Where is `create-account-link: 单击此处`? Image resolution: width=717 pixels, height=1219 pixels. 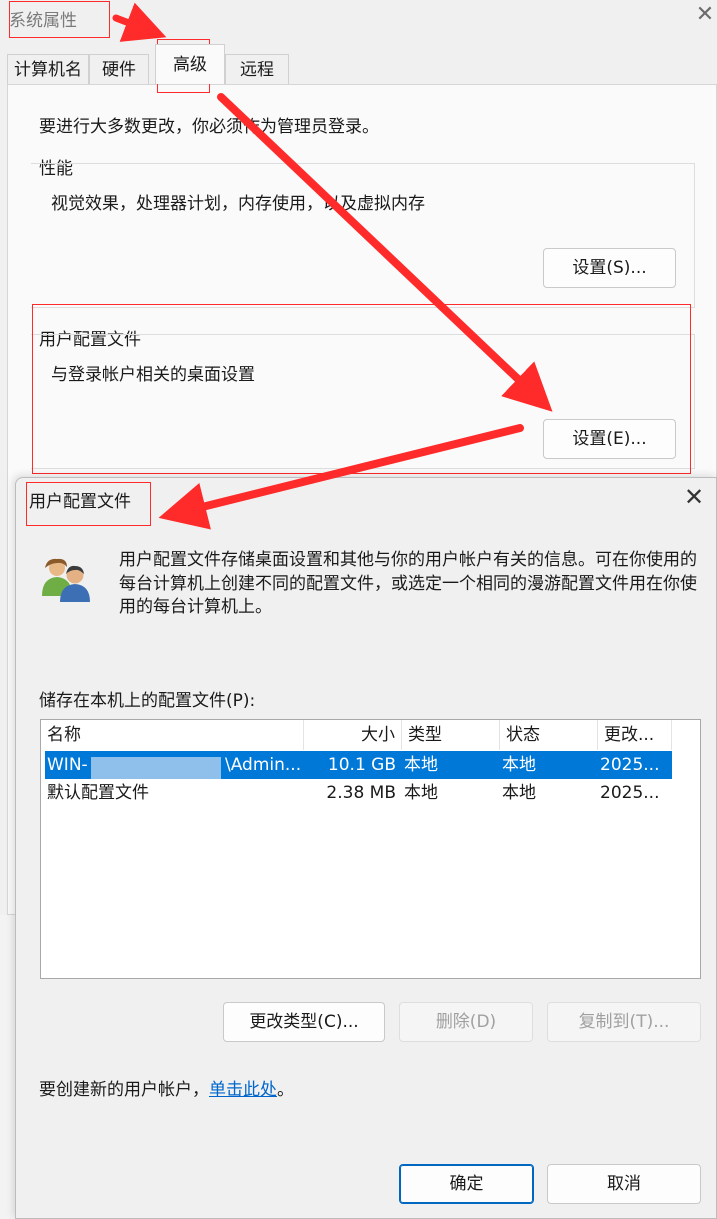 create-account-link: 单击此处 is located at coordinates (243, 1090).